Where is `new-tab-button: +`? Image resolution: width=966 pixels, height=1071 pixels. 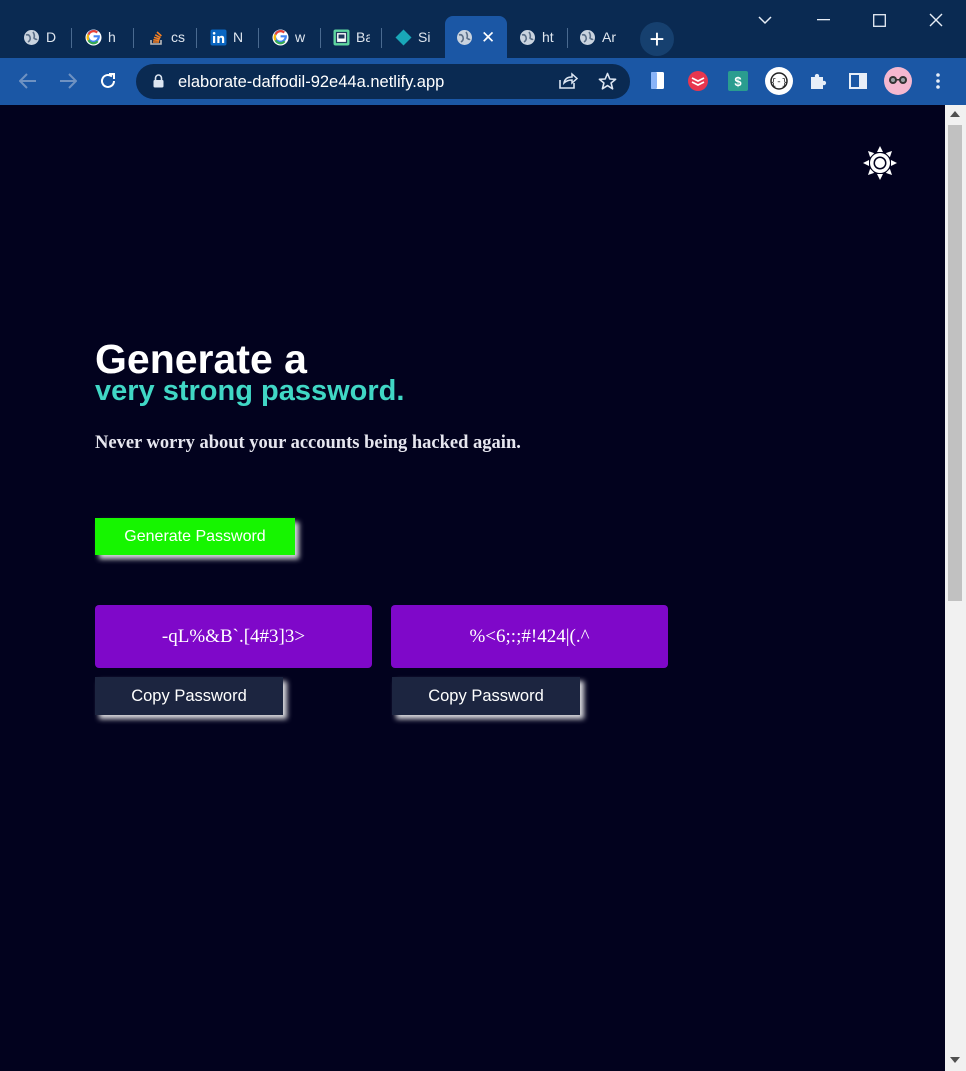
new-tab-button: + is located at coordinates (657, 39).